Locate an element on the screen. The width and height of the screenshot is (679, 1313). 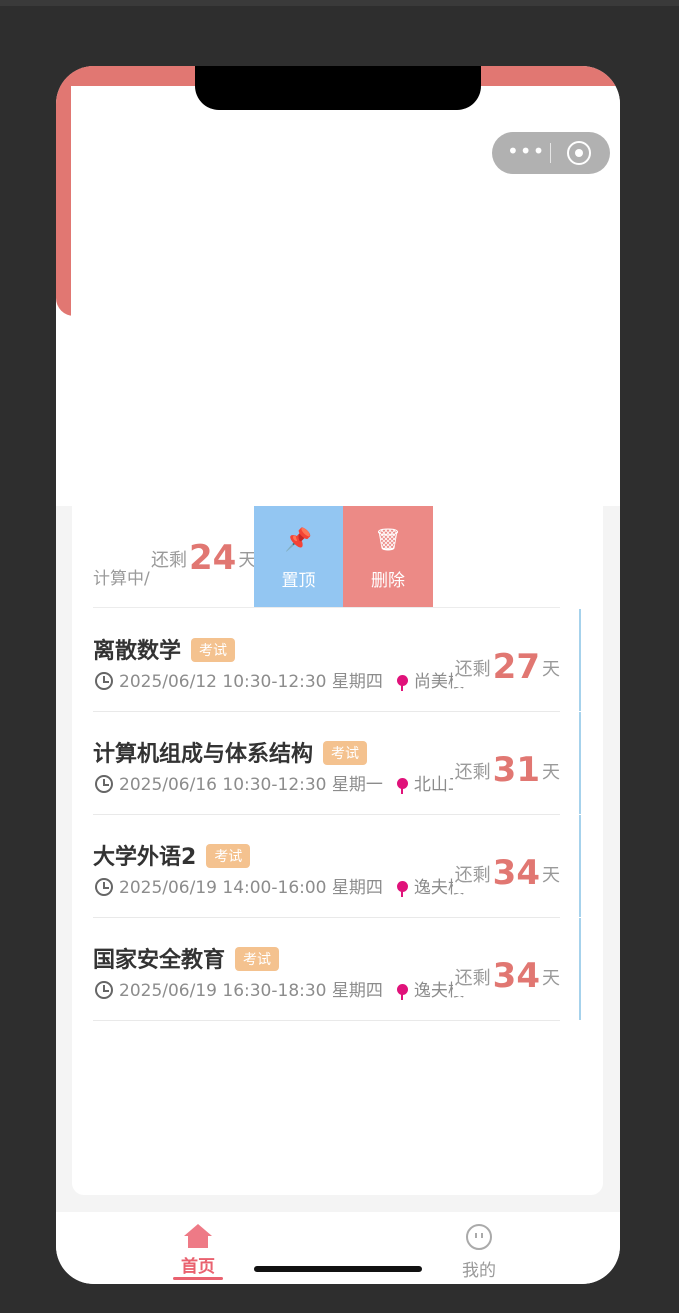
phone-notch is located at coordinates (338, 88).